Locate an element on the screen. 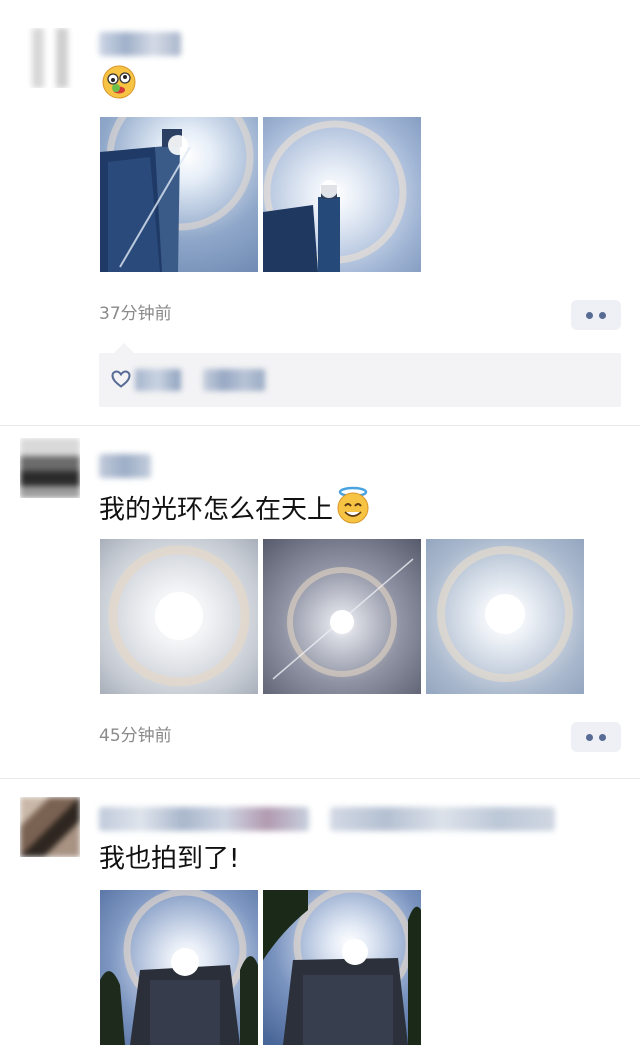  likes-section is located at coordinates (360, 380).